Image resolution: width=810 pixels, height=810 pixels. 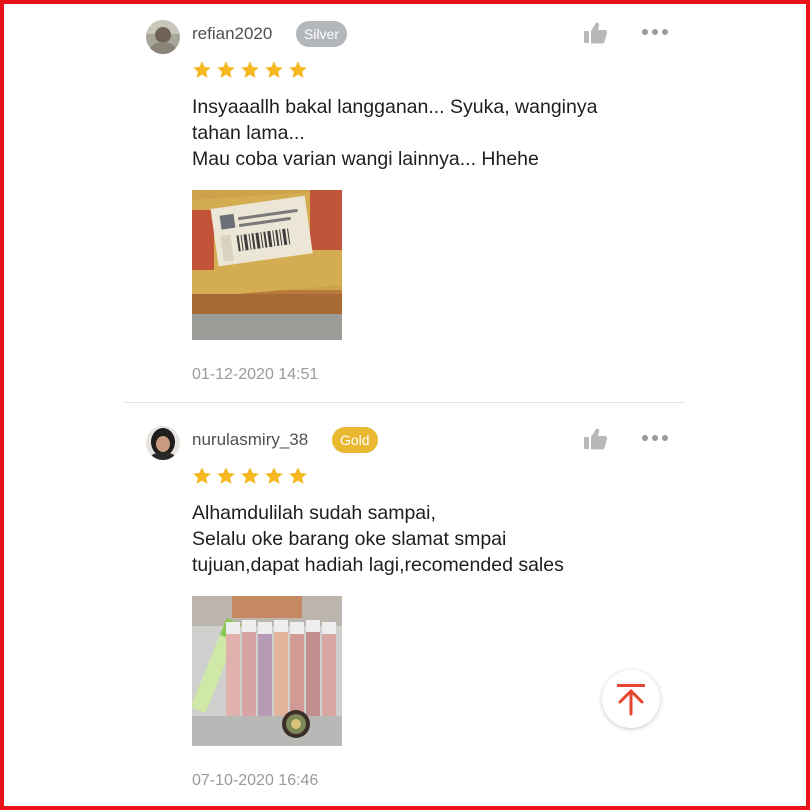 What do you see at coordinates (349, 539) in the screenshot?
I see `comment-line: Selalu oke barang oke slamat smpai` at bounding box center [349, 539].